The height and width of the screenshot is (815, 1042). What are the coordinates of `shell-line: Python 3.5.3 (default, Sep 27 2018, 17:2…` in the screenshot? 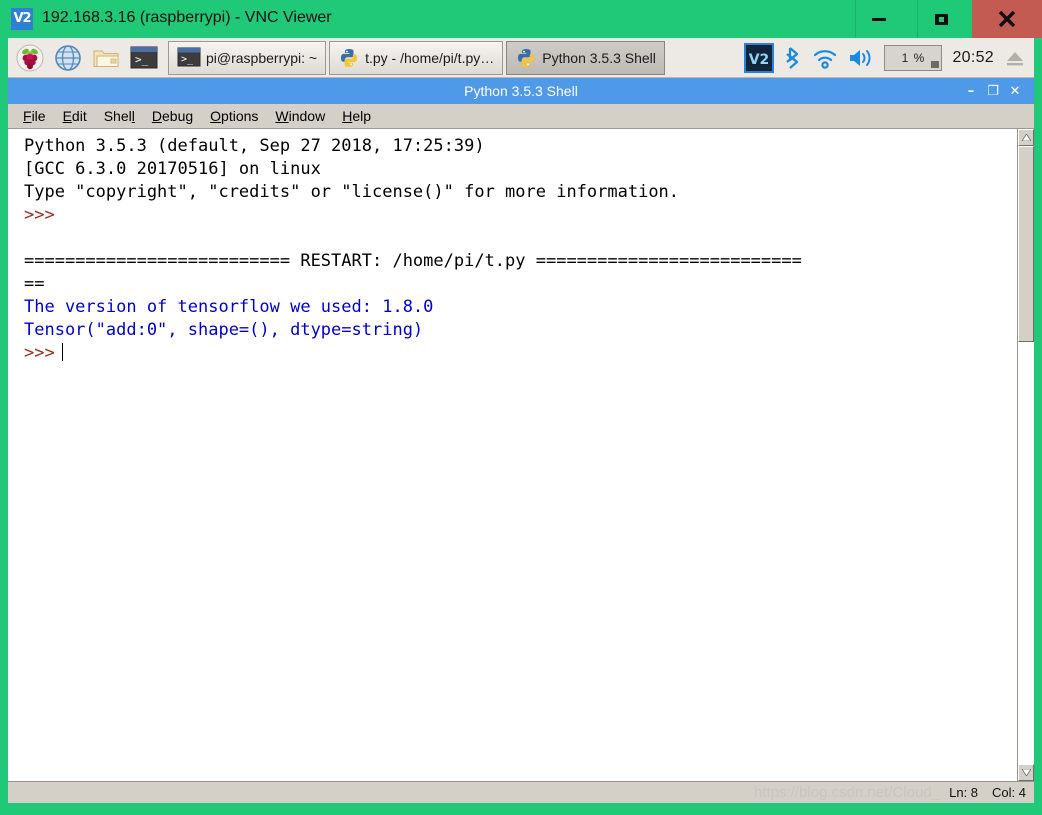 It's located at (520, 146).